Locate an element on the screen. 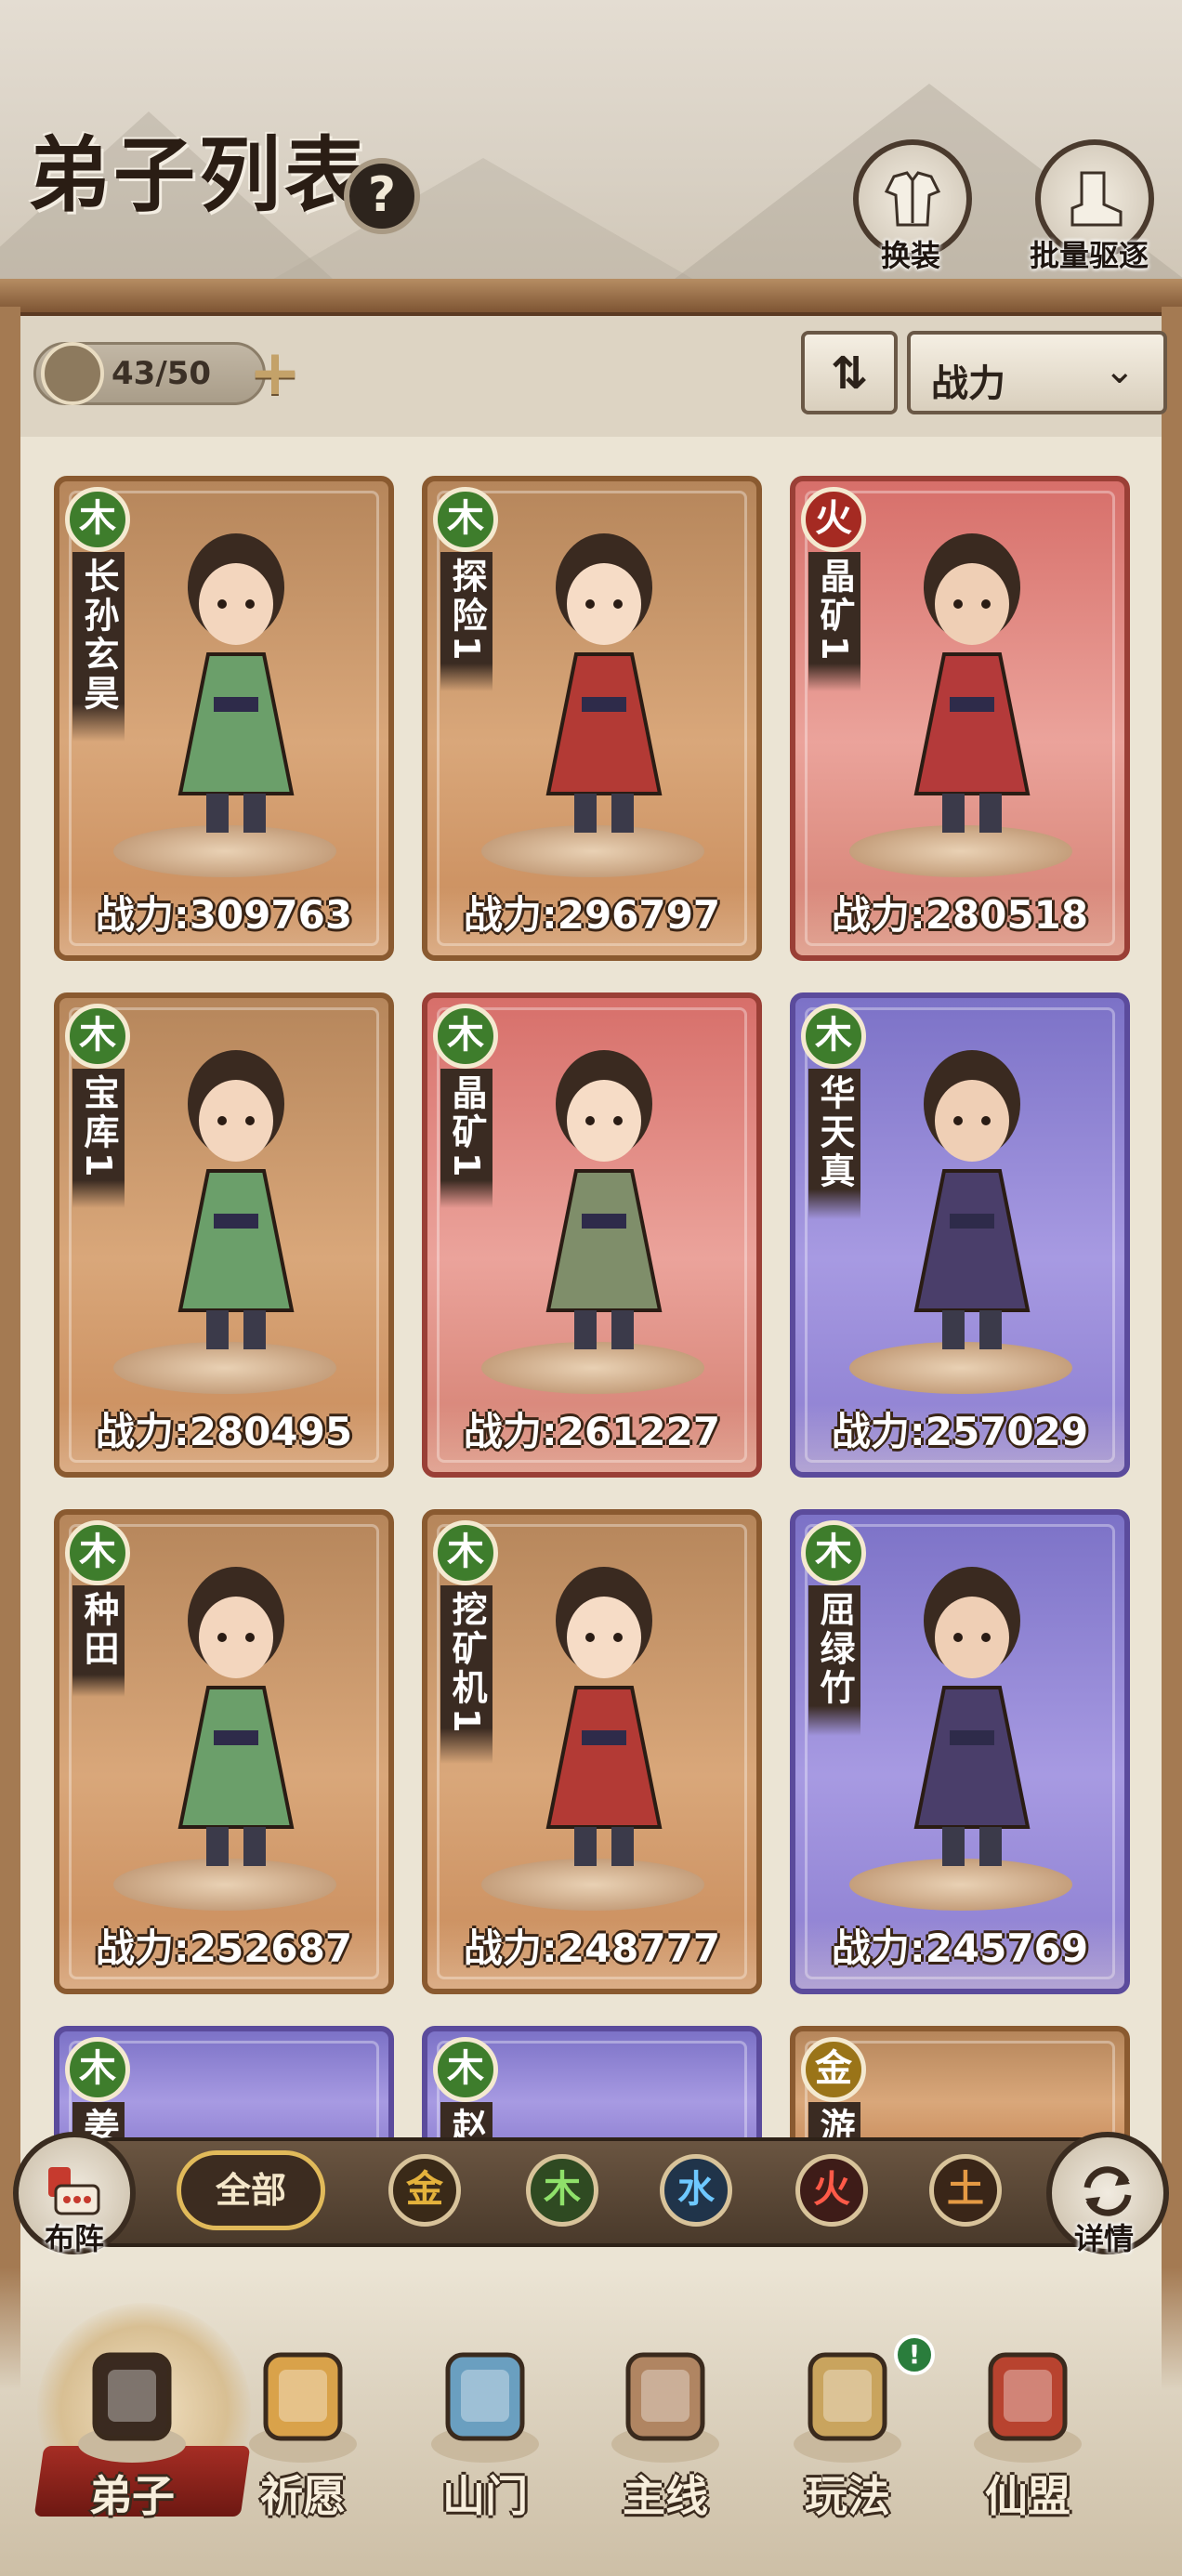 This screenshot has width=1182, height=2576. filter-gold-chip: 金 is located at coordinates (424, 2190).